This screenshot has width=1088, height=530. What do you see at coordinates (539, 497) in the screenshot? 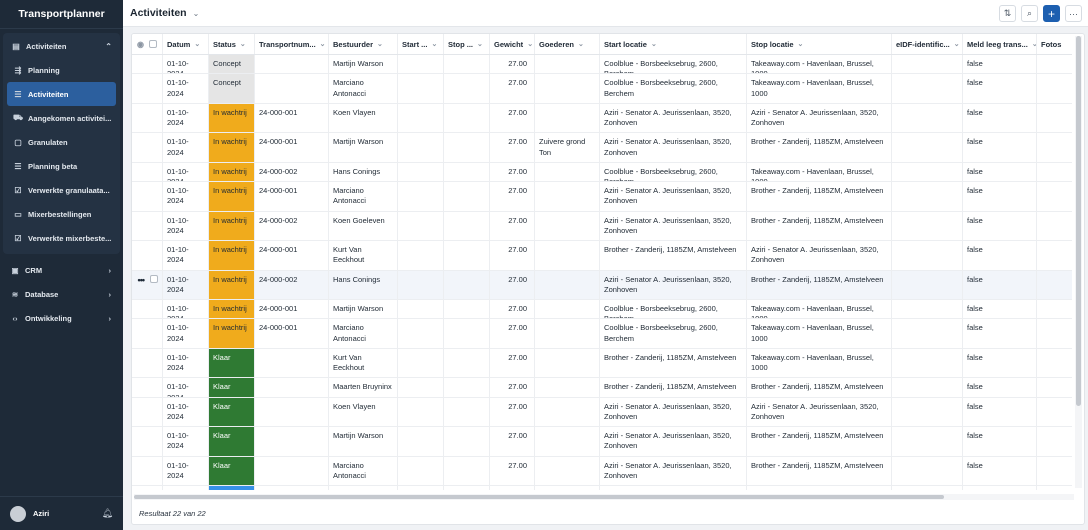
I see `horizontal-scroll-thumb` at bounding box center [539, 497].